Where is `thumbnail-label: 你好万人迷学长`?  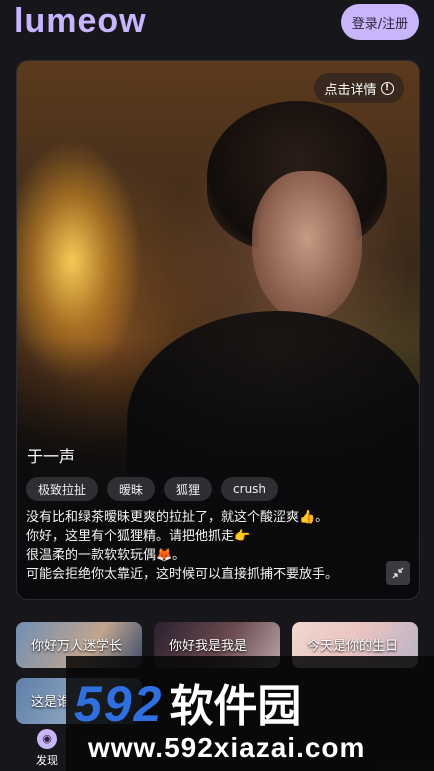
thumbnail-label: 你好万人迷学长 is located at coordinates (77, 646).